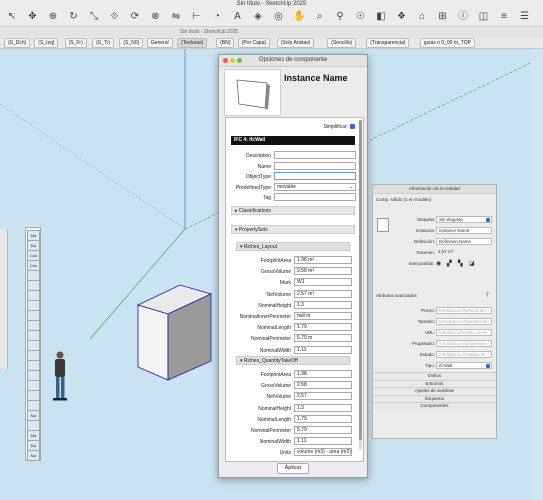  What do you see at coordinates (225, 43) in the screenshot?
I see `scene-tab: (BN)` at bounding box center [225, 43].